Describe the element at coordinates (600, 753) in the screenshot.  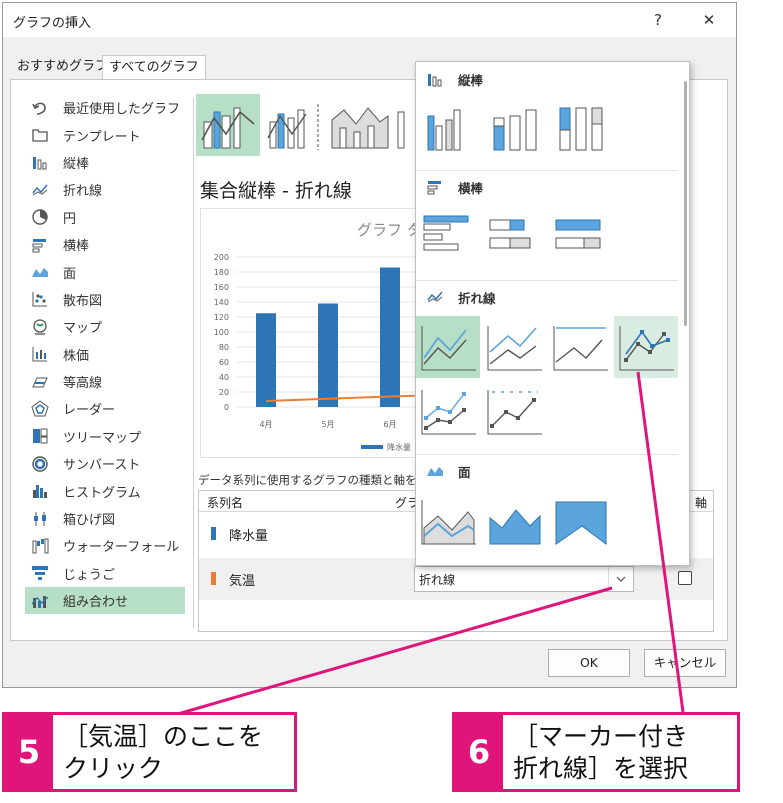
I see `callout-text: ［マーカー付き 折れ線］を選択` at that location.